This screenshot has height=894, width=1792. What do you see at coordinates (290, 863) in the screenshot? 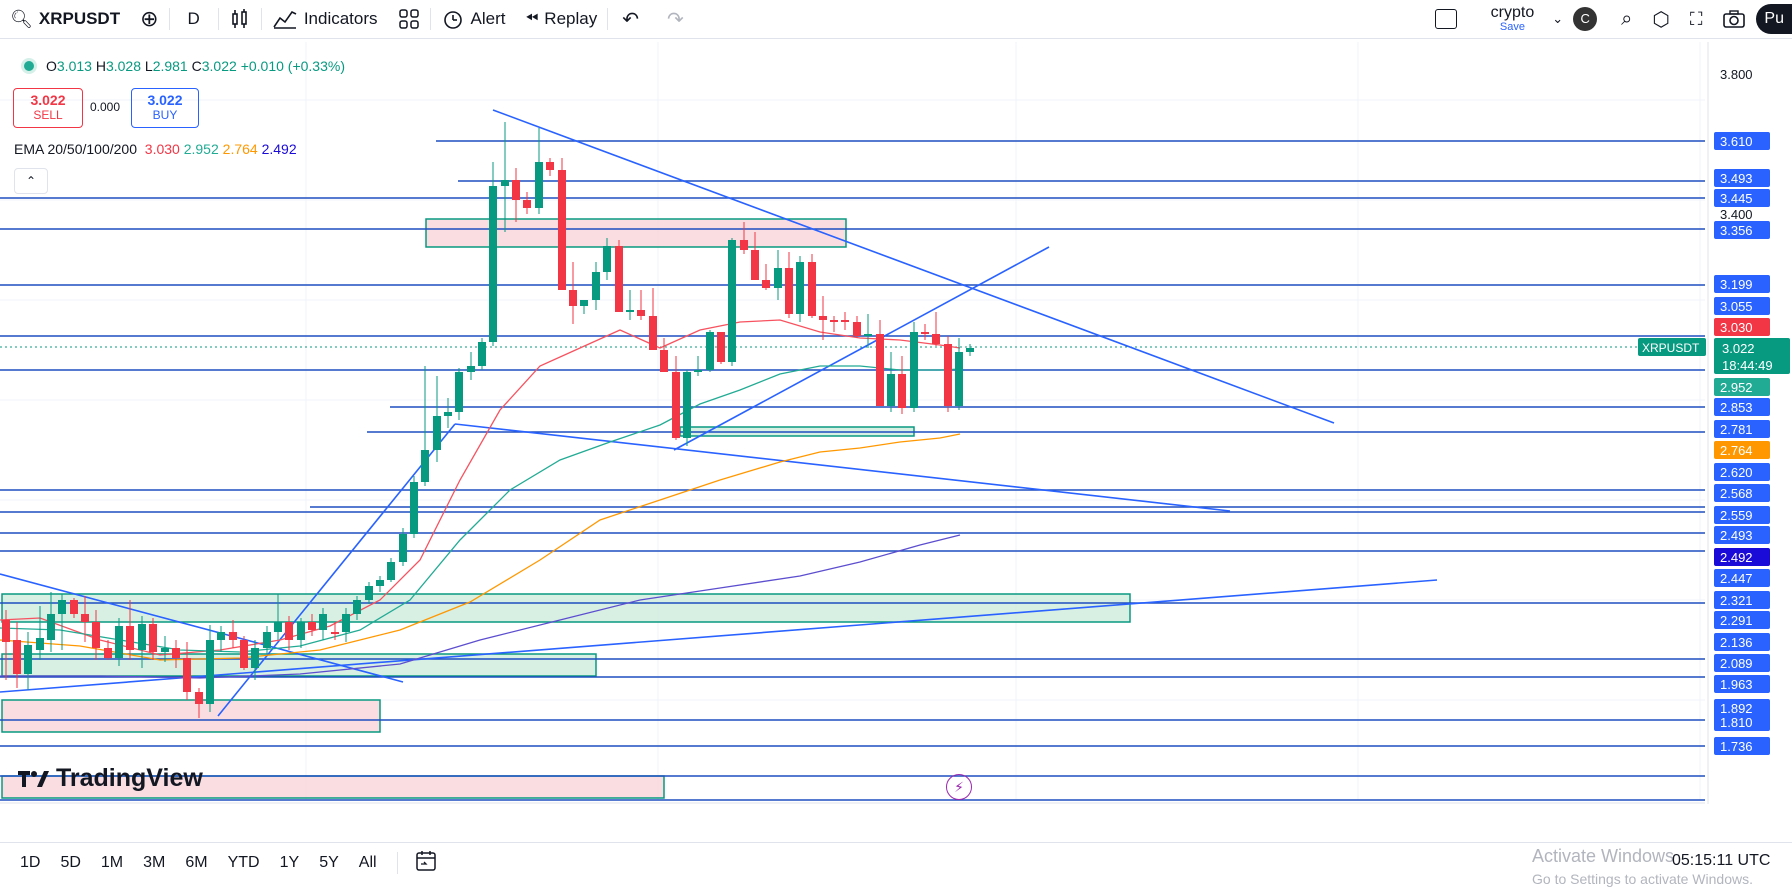
I see `timeframe-1y: 1Y` at bounding box center [290, 863].